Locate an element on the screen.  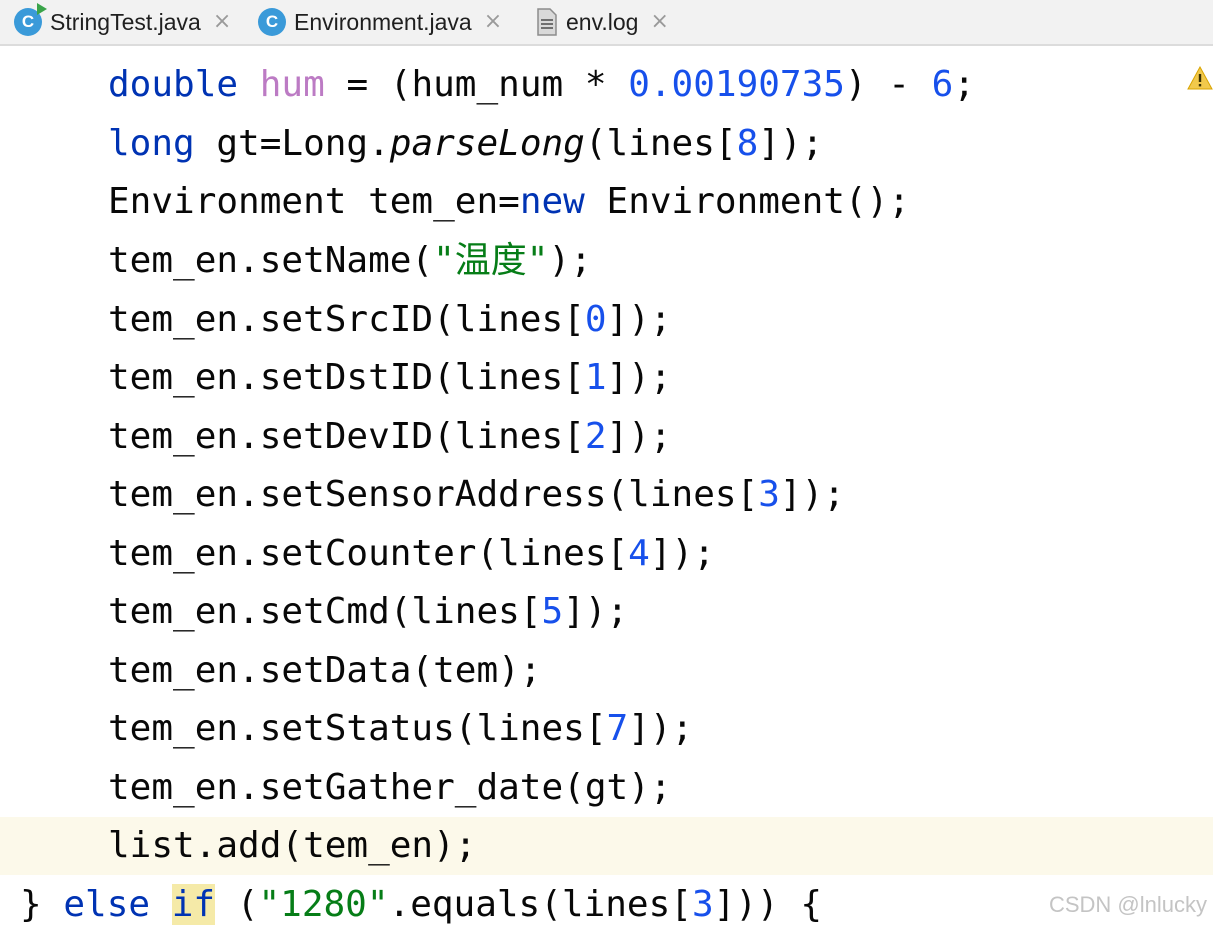
number-literal: 4 is located at coordinates (639, 553).